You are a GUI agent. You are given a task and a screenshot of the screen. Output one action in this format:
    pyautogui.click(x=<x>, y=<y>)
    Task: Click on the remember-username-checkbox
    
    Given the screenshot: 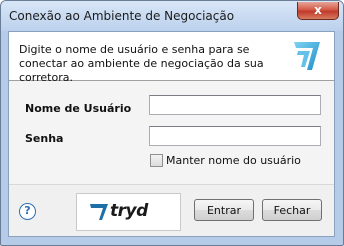 What is the action you would take?
    pyautogui.click(x=156, y=160)
    